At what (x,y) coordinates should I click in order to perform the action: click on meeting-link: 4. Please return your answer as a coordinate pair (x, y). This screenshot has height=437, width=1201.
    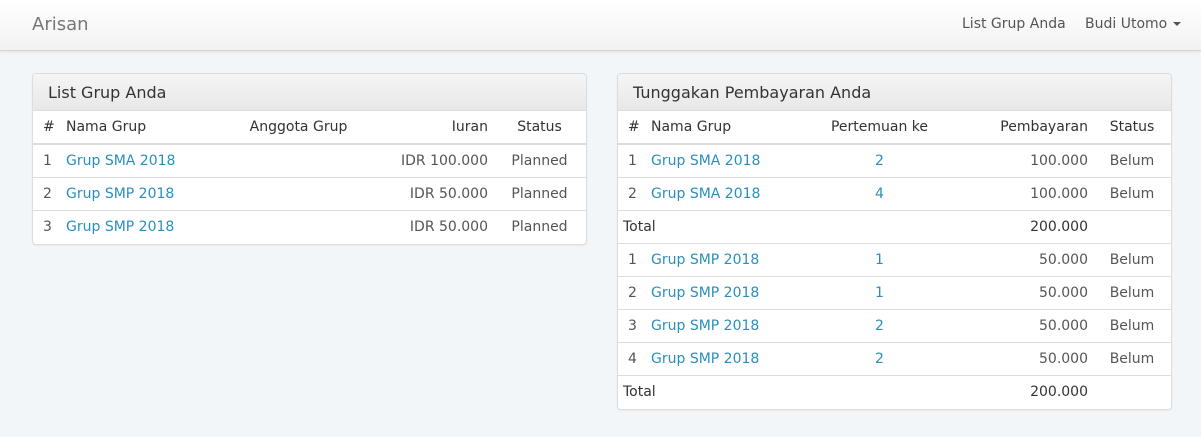
    Looking at the image, I should click on (879, 194).